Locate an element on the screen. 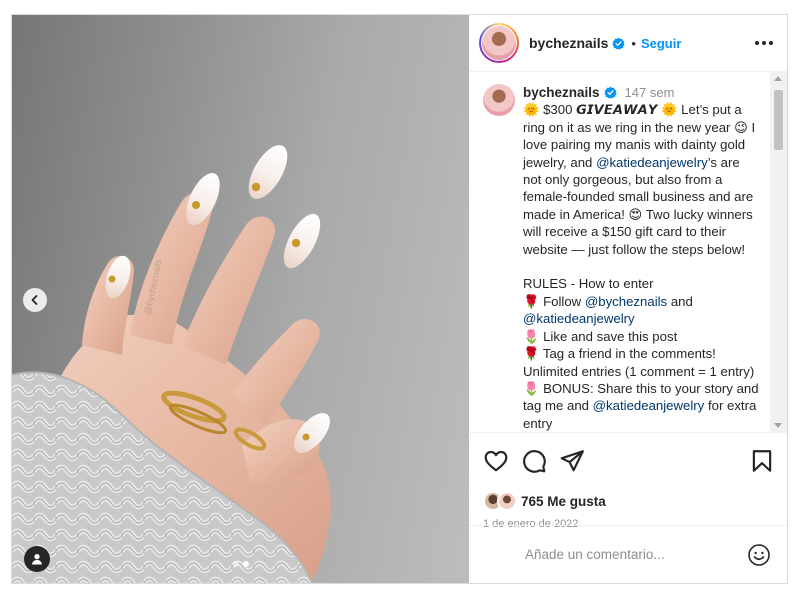 This screenshot has height=593, width=800. smiley-icon is located at coordinates (759, 555).